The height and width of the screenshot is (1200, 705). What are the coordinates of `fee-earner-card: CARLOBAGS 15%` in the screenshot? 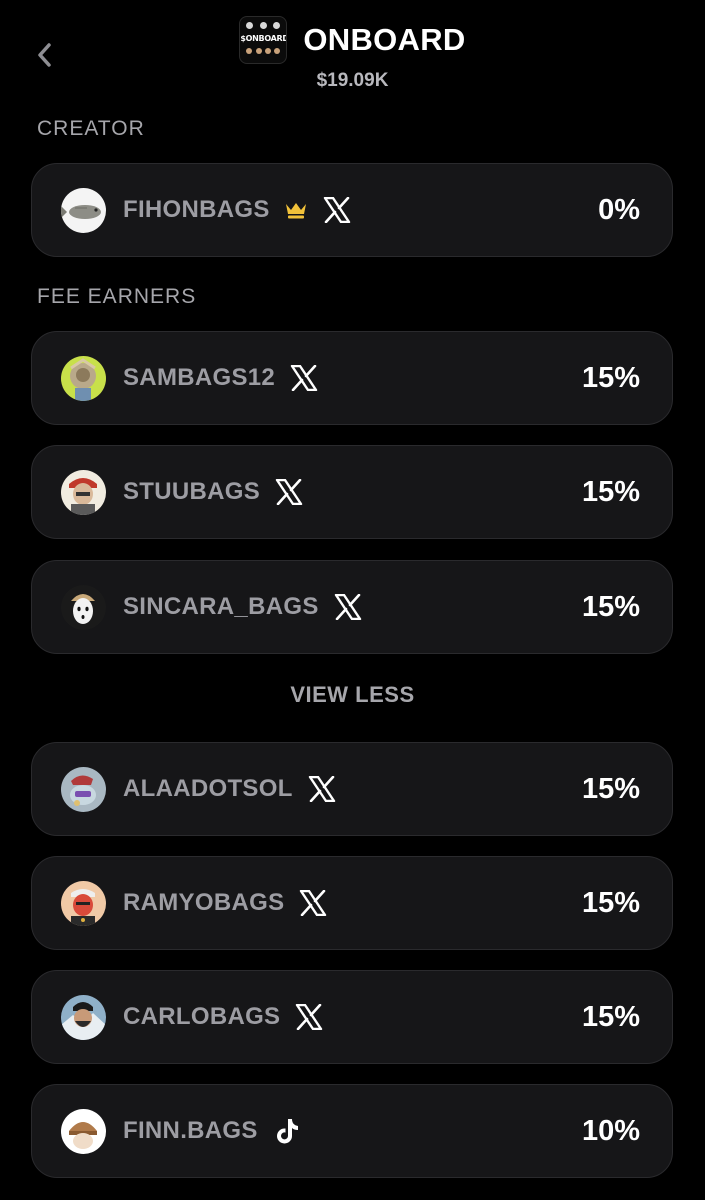 It's located at (352, 1017).